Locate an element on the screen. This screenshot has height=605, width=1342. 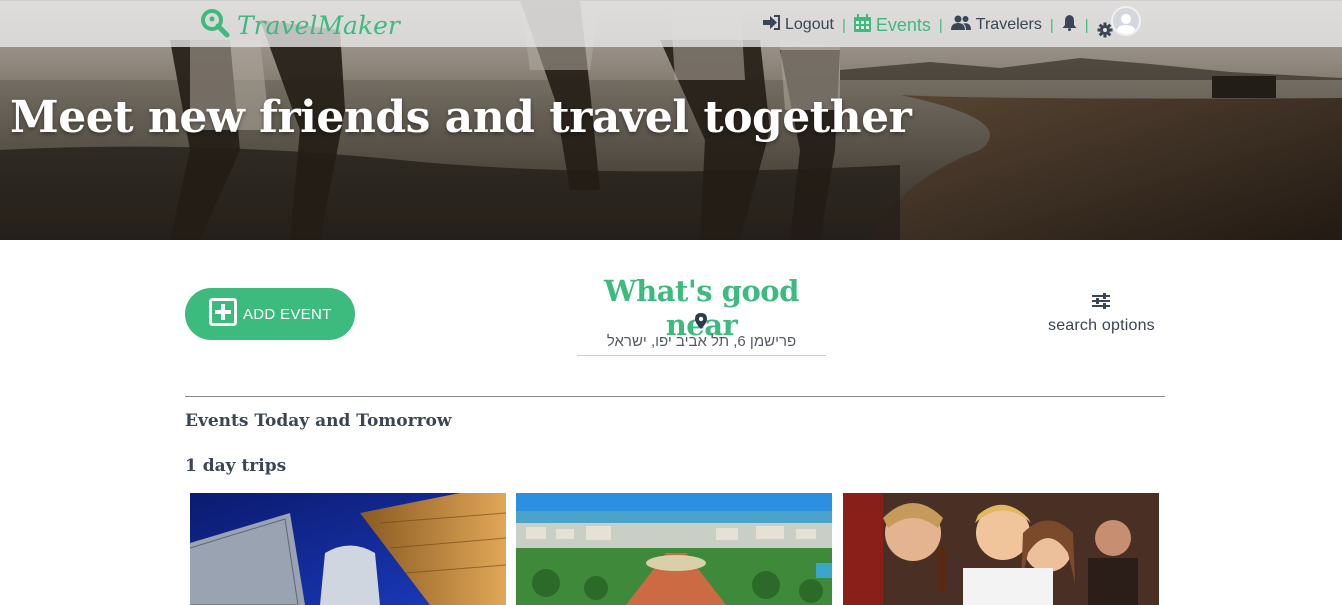
map-marker-icon is located at coordinates (701, 323).